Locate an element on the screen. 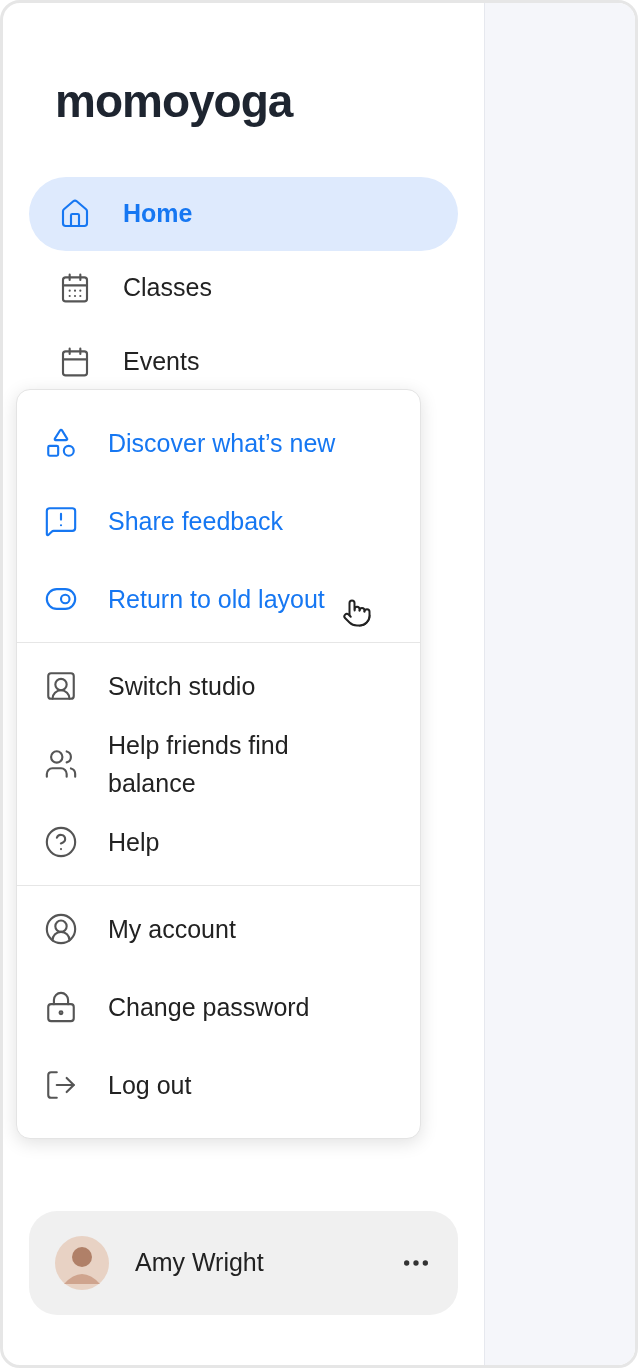 This screenshot has width=638, height=1368. avatar is located at coordinates (82, 1263).